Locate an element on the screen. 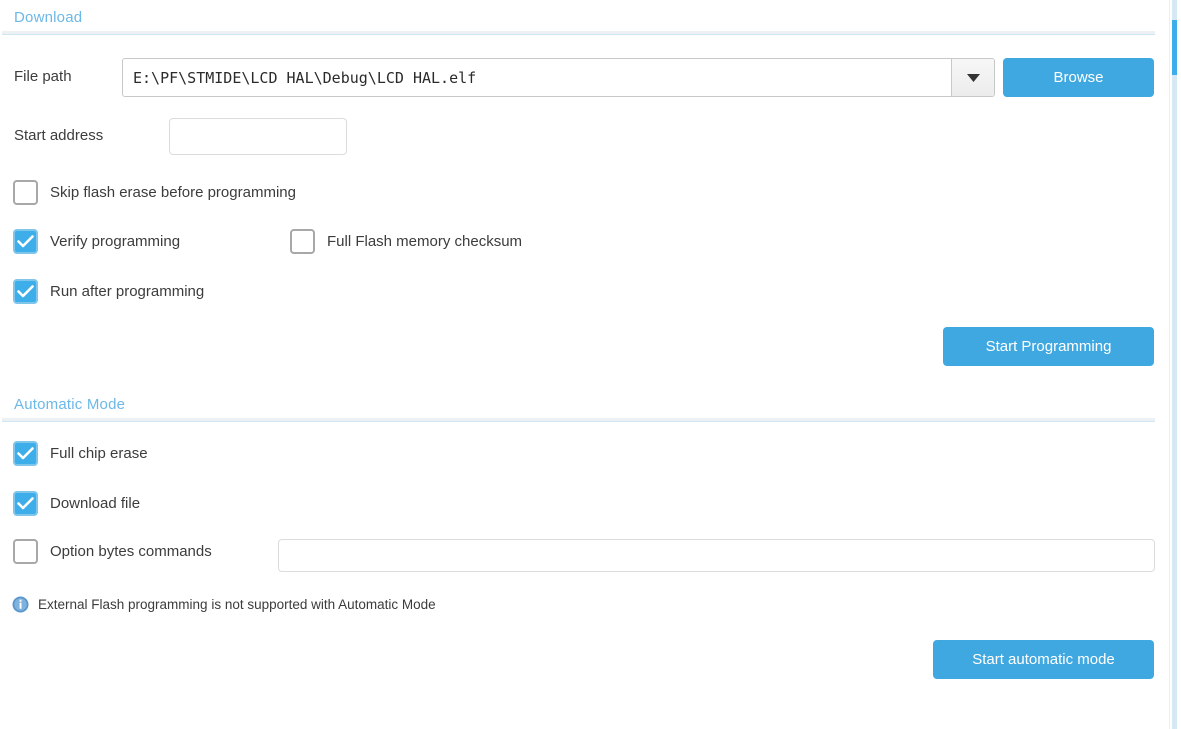  full-chip-erase-label: Full chip erase is located at coordinates (99, 453).